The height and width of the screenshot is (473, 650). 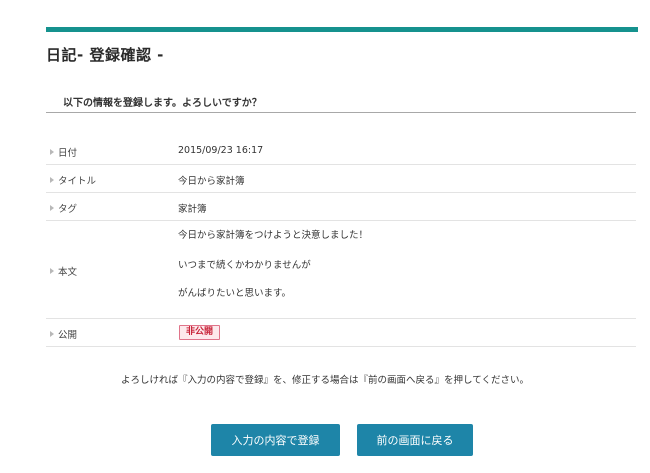 I want to click on body-text-line: がんばりたいと思います。, so click(x=235, y=293).